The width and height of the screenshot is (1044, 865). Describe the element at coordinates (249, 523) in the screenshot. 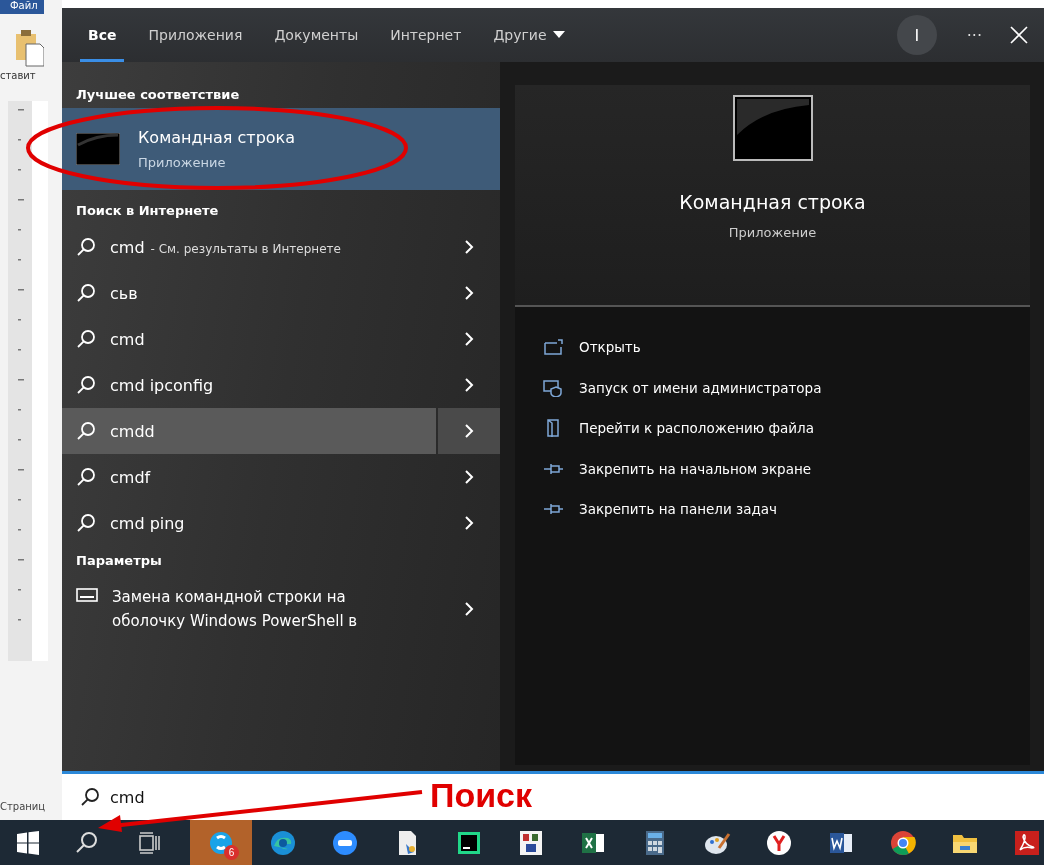

I see `web-result-item: cmd ping` at that location.